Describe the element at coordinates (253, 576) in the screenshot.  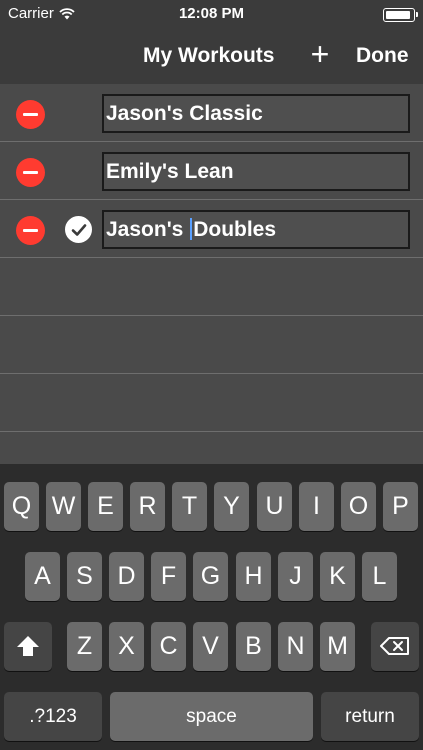
I see `key-h: H` at that location.